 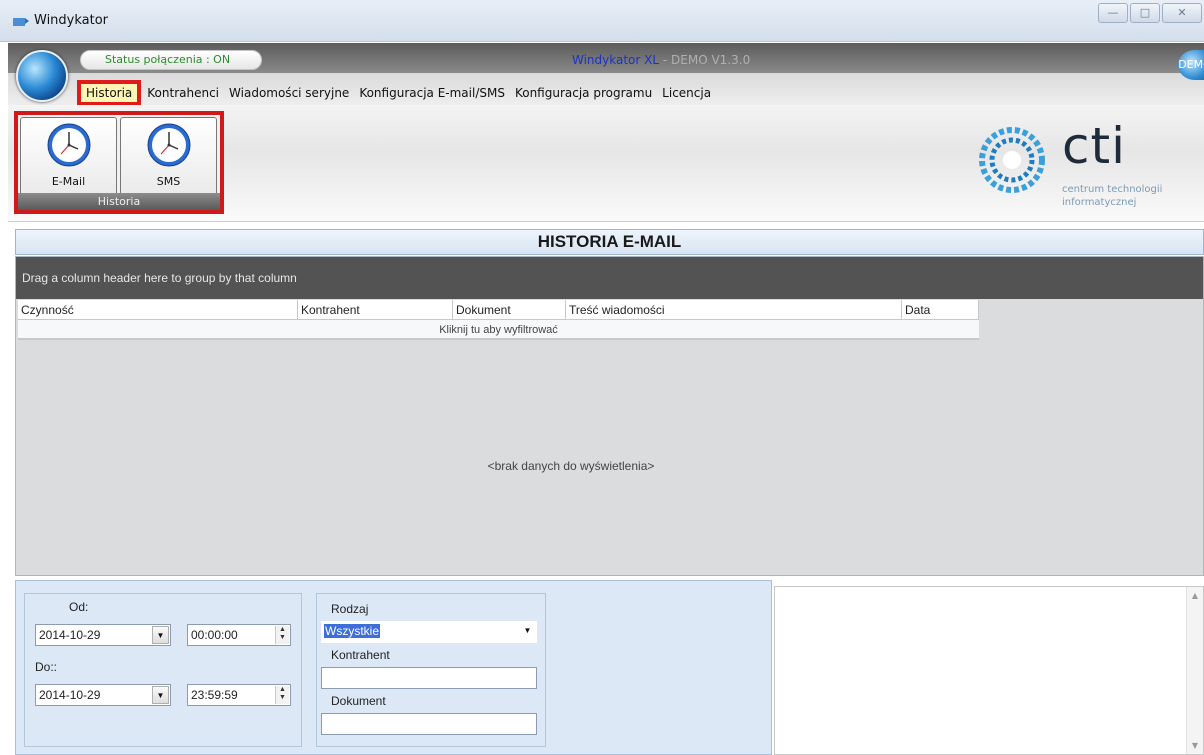 I want to click on menu-item-konfiguracja-programu: Konfiguracja programu, so click(x=583, y=93).